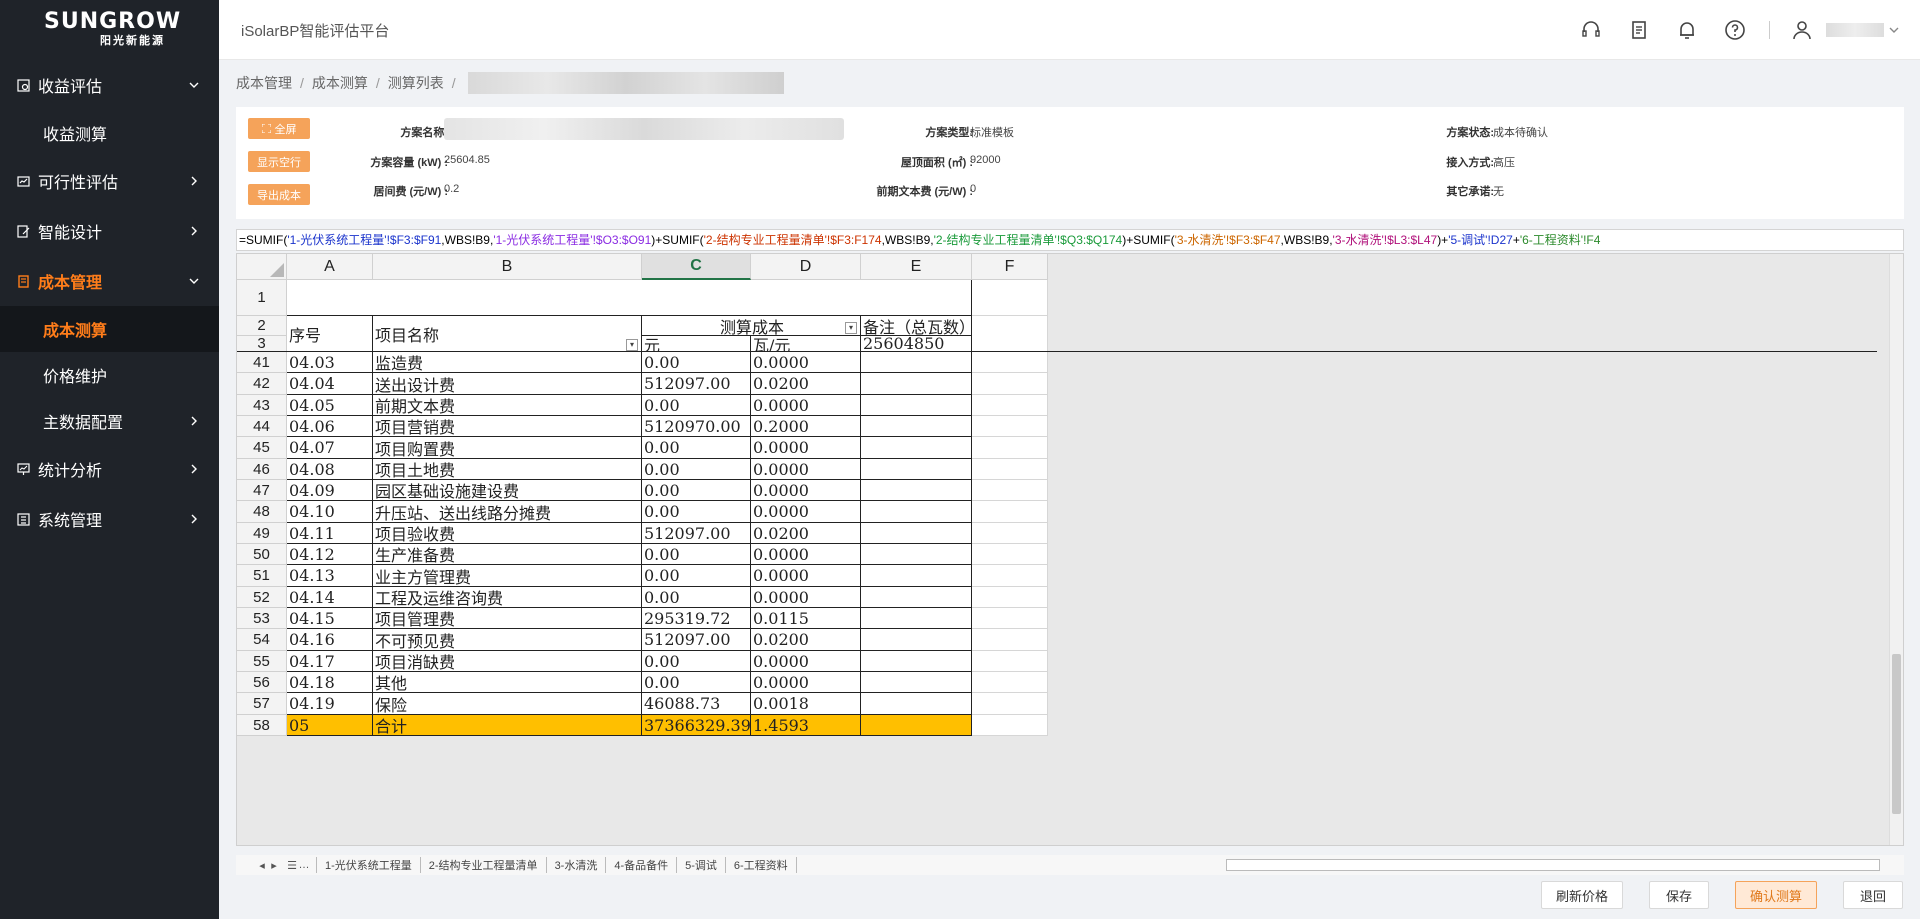 The width and height of the screenshot is (1920, 919). Describe the element at coordinates (109, 519) in the screenshot. I see `sidebar-item-system: 系统管理` at that location.